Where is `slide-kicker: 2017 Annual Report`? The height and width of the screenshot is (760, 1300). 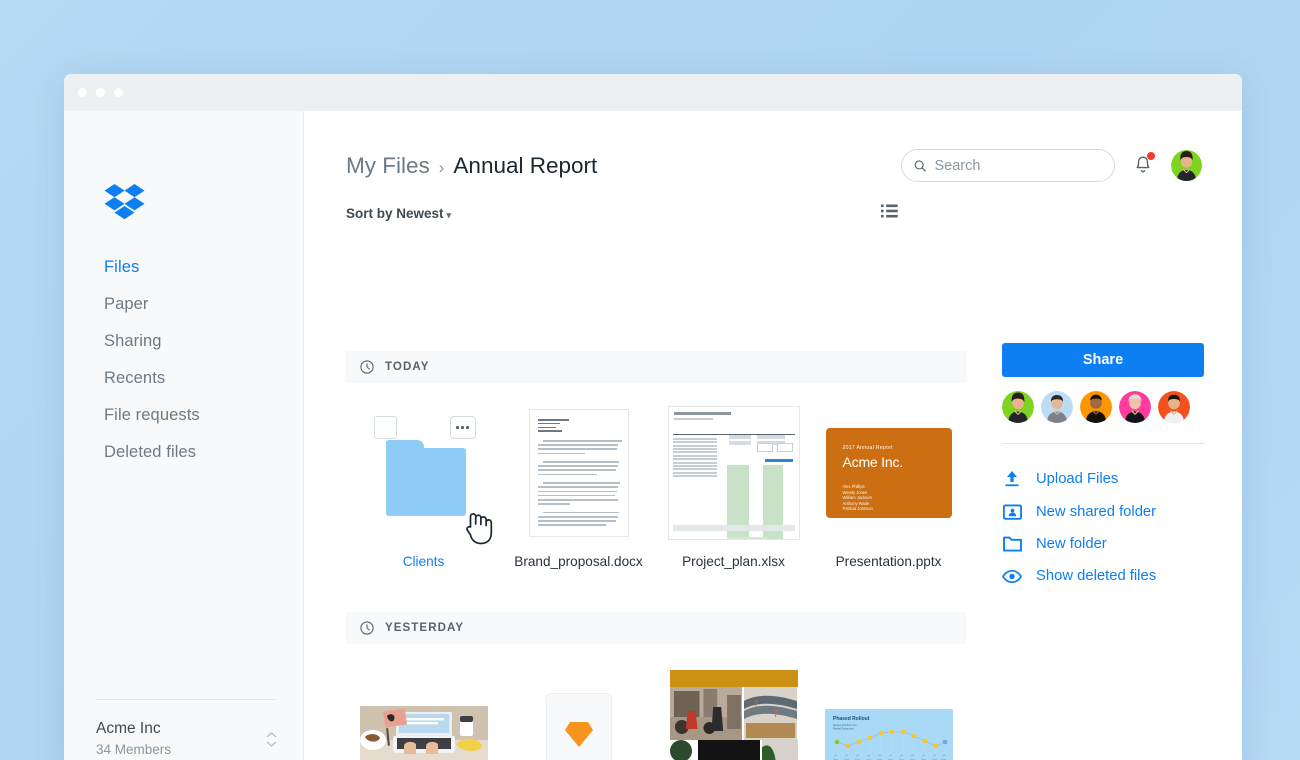
slide-kicker: 2017 Annual Report is located at coordinates (867, 448).